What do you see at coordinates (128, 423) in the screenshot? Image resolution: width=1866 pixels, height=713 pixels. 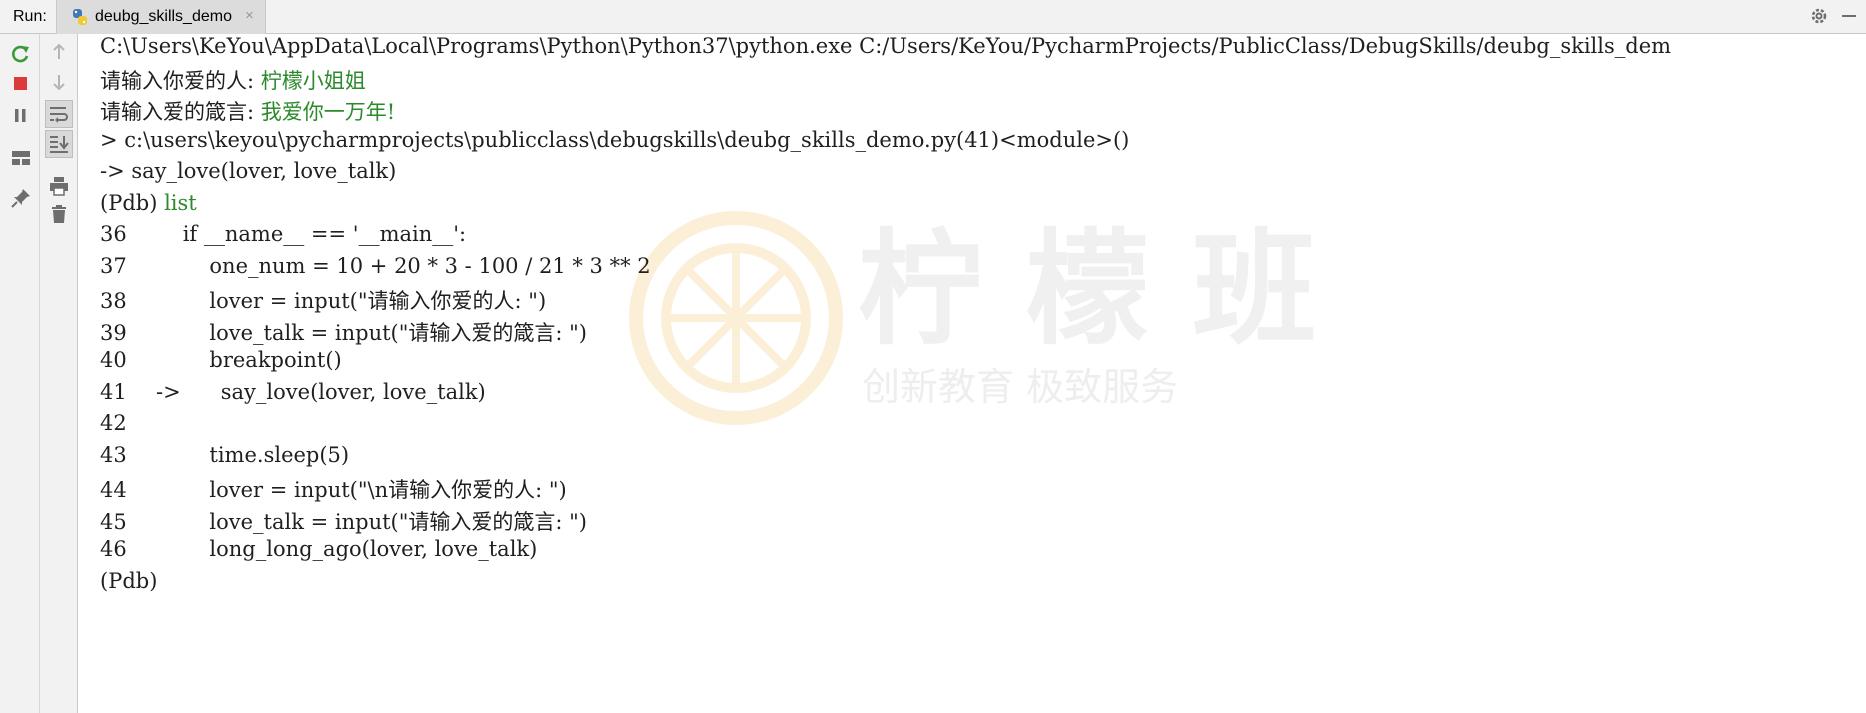 I see `code-line: 42` at bounding box center [128, 423].